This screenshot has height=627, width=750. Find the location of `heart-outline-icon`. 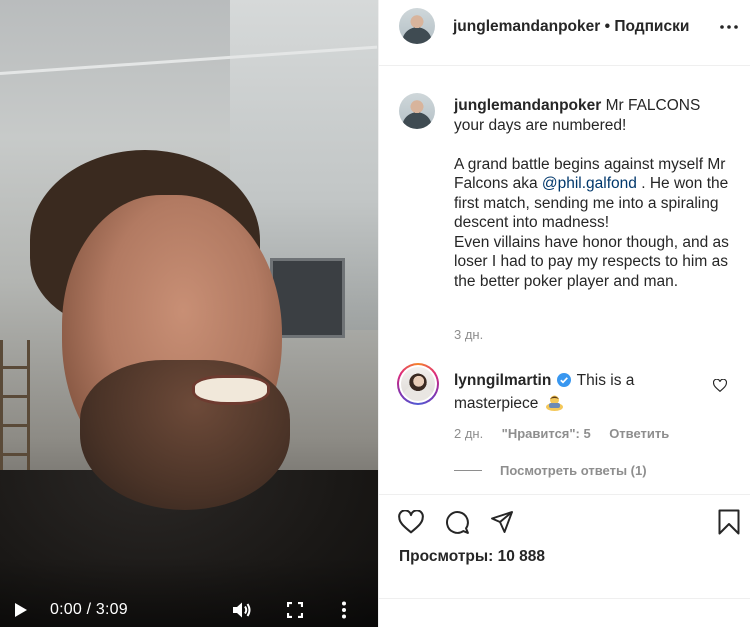

heart-outline-icon is located at coordinates (720, 385).